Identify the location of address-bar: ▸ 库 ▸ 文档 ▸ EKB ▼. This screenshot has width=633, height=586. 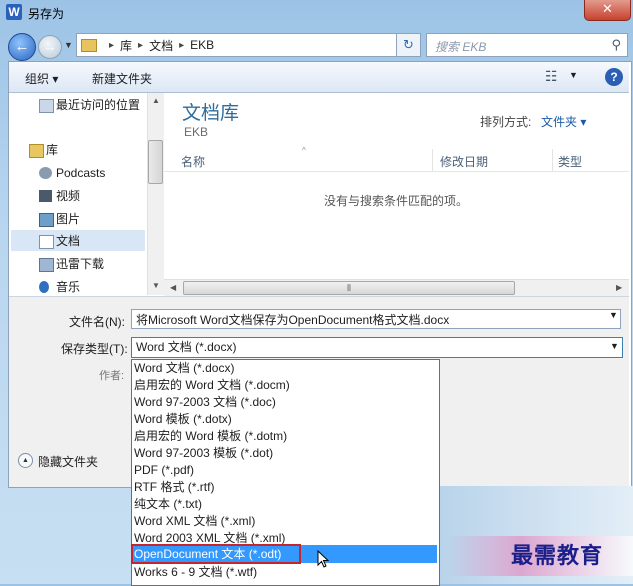
(248, 45).